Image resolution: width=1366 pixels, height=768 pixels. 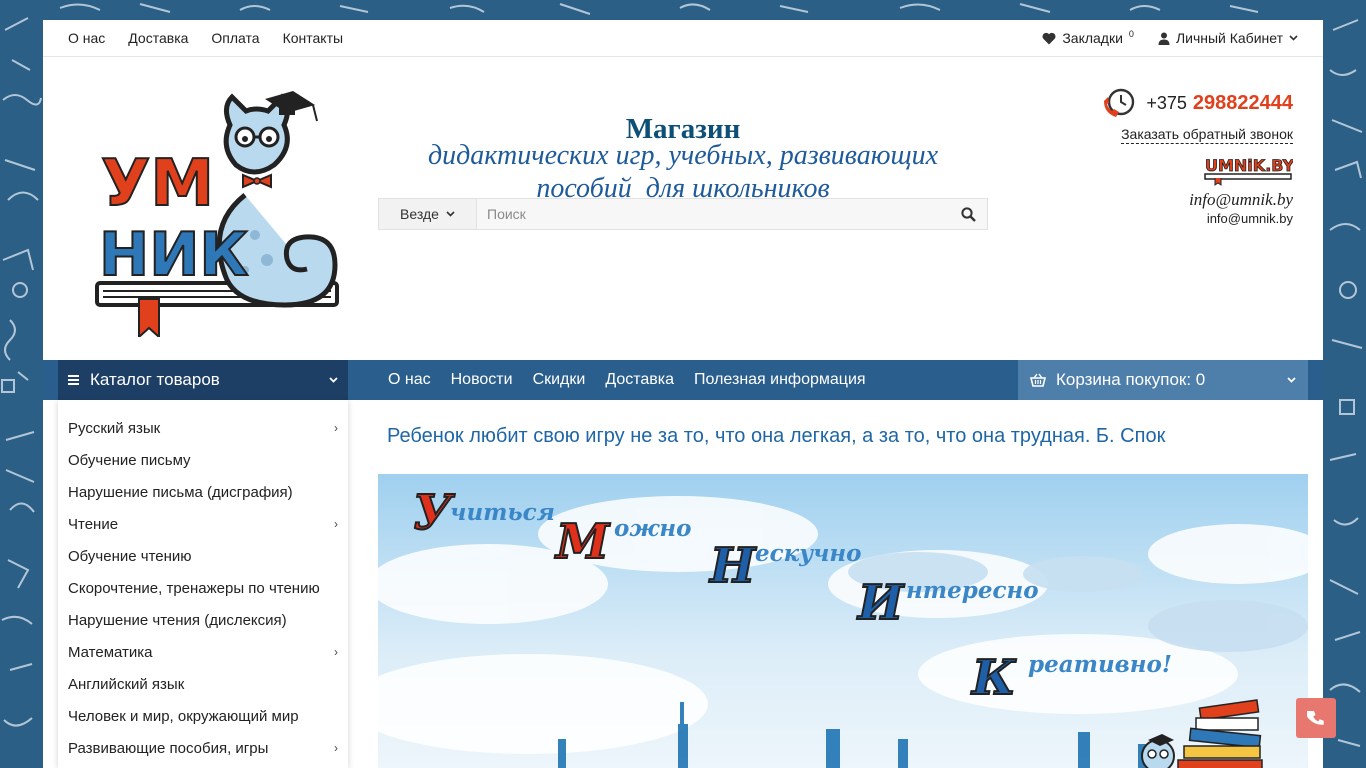 I want to click on top-right: Закладки 0 Личный Кабинет, so click(x=1170, y=37).